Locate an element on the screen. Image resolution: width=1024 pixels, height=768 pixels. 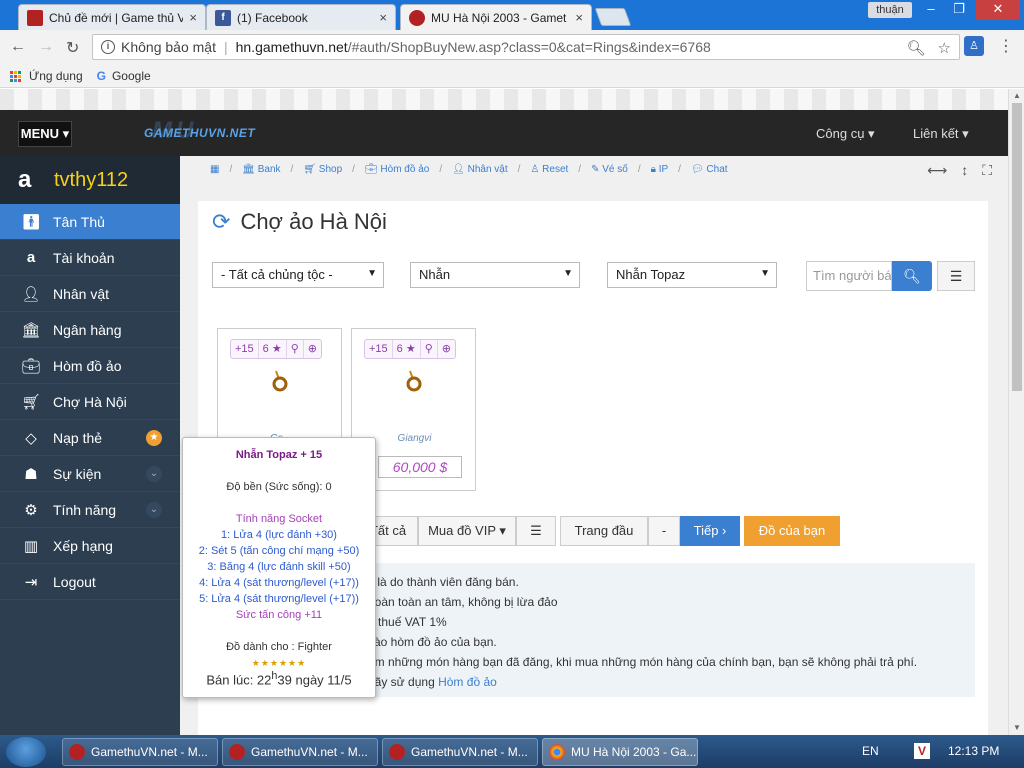
my-items-button: Đồ của bạn is located at coordinates (792, 531).